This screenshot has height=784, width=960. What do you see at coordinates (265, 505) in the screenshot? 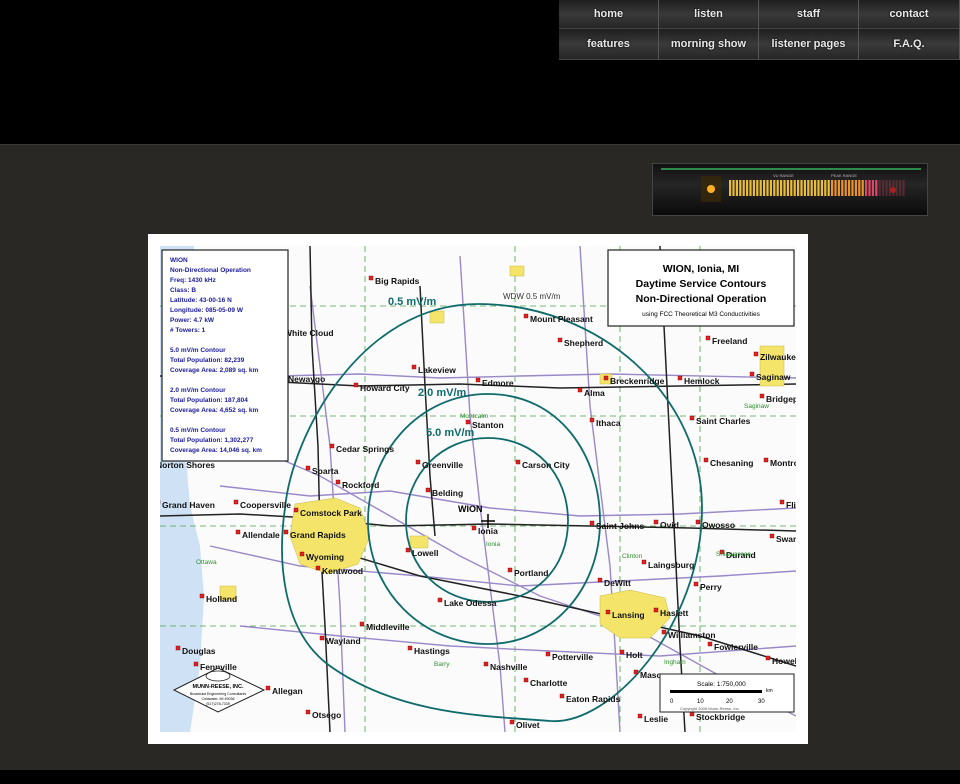
I see `city-label: Coopersville` at bounding box center [265, 505].